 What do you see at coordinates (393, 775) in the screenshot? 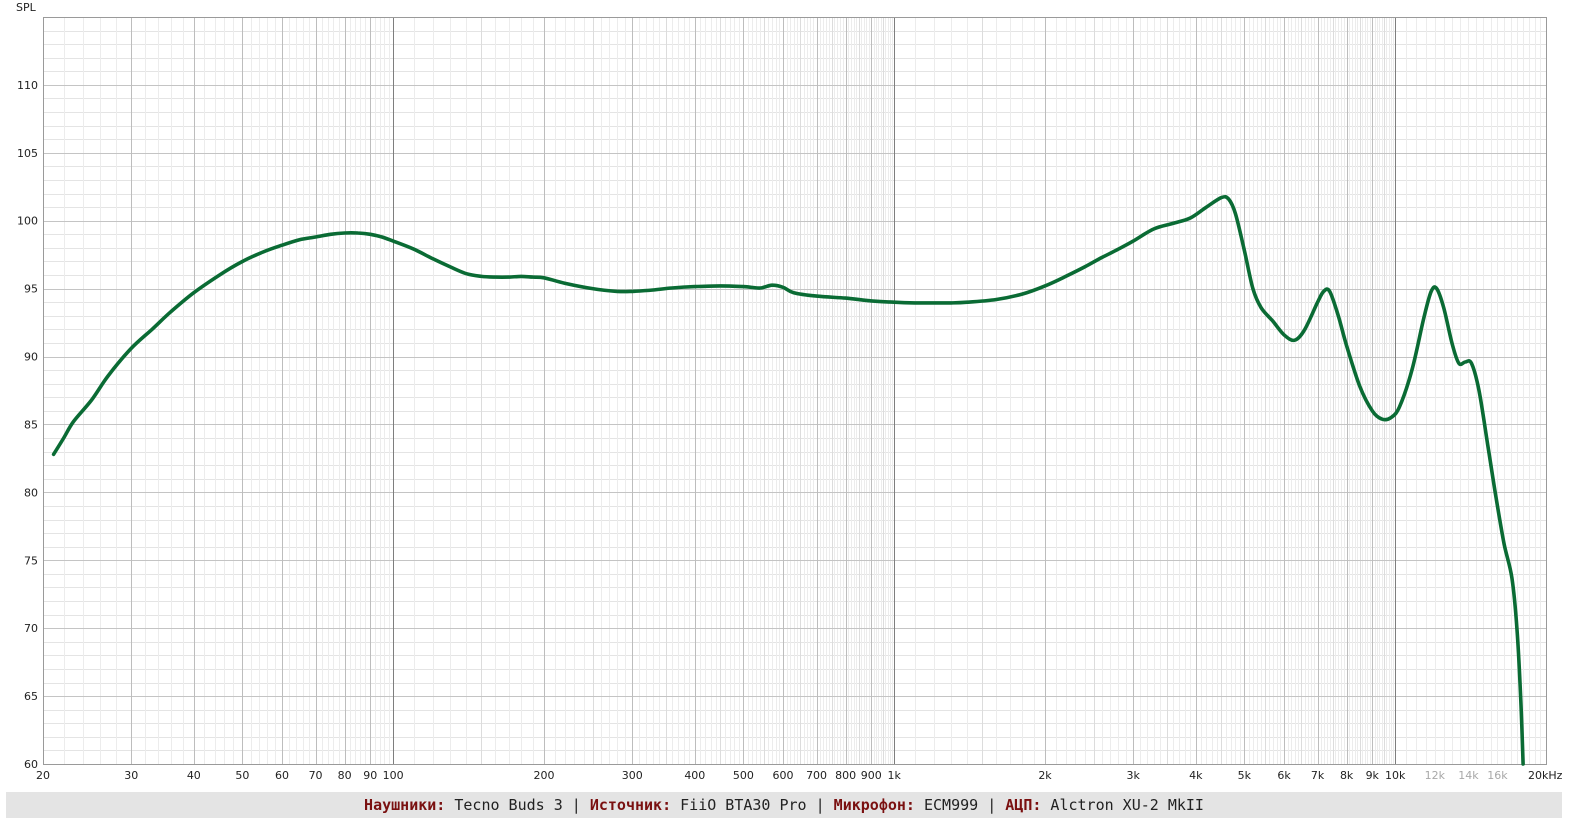
I see `x-tick-label: 100` at bounding box center [393, 775].